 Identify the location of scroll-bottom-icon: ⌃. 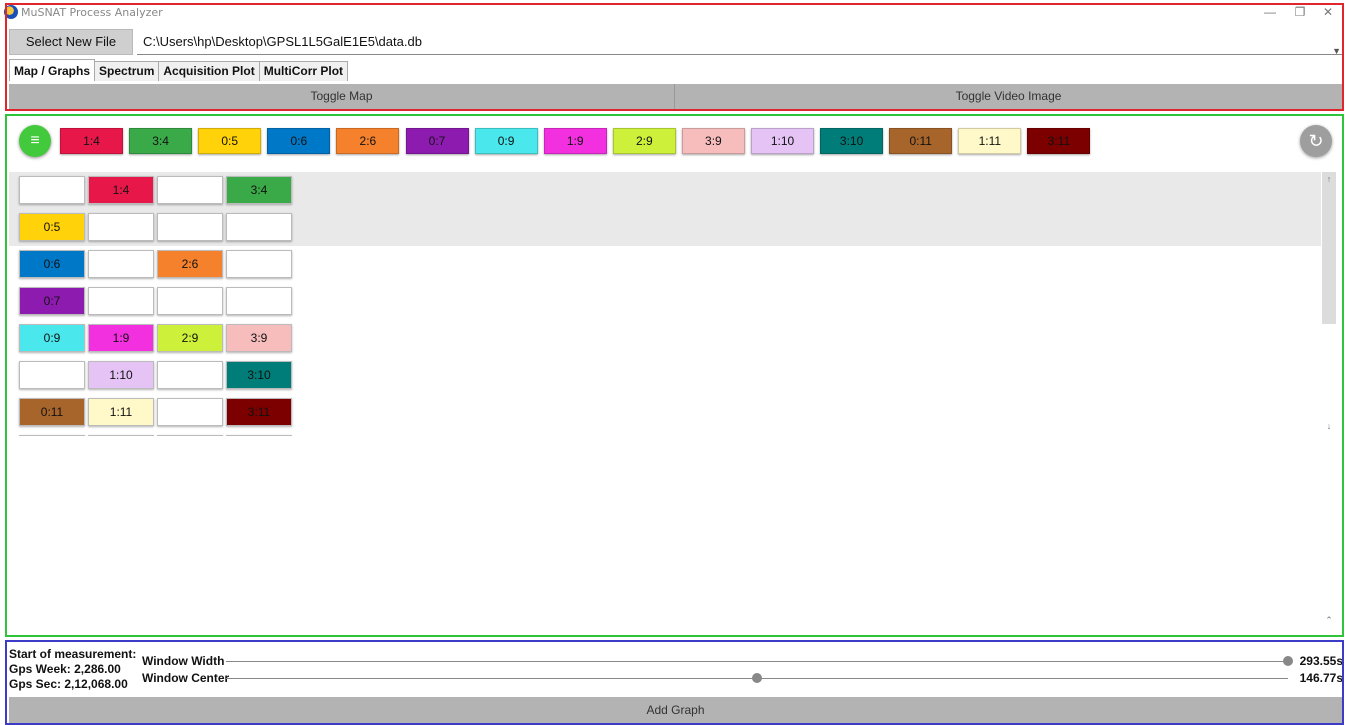
(1329, 620).